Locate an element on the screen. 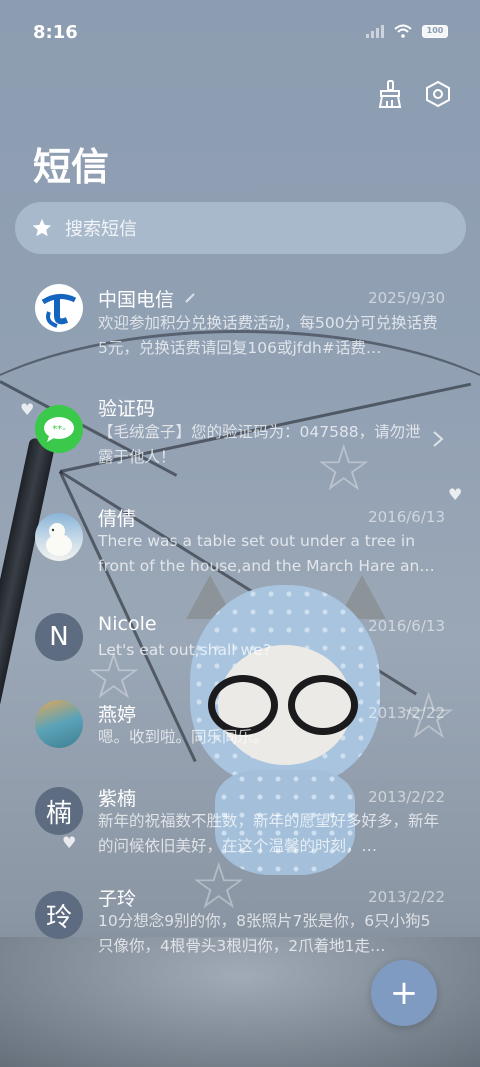 The height and width of the screenshot is (1067, 480). verification-code-icon: **- is located at coordinates (59, 429).